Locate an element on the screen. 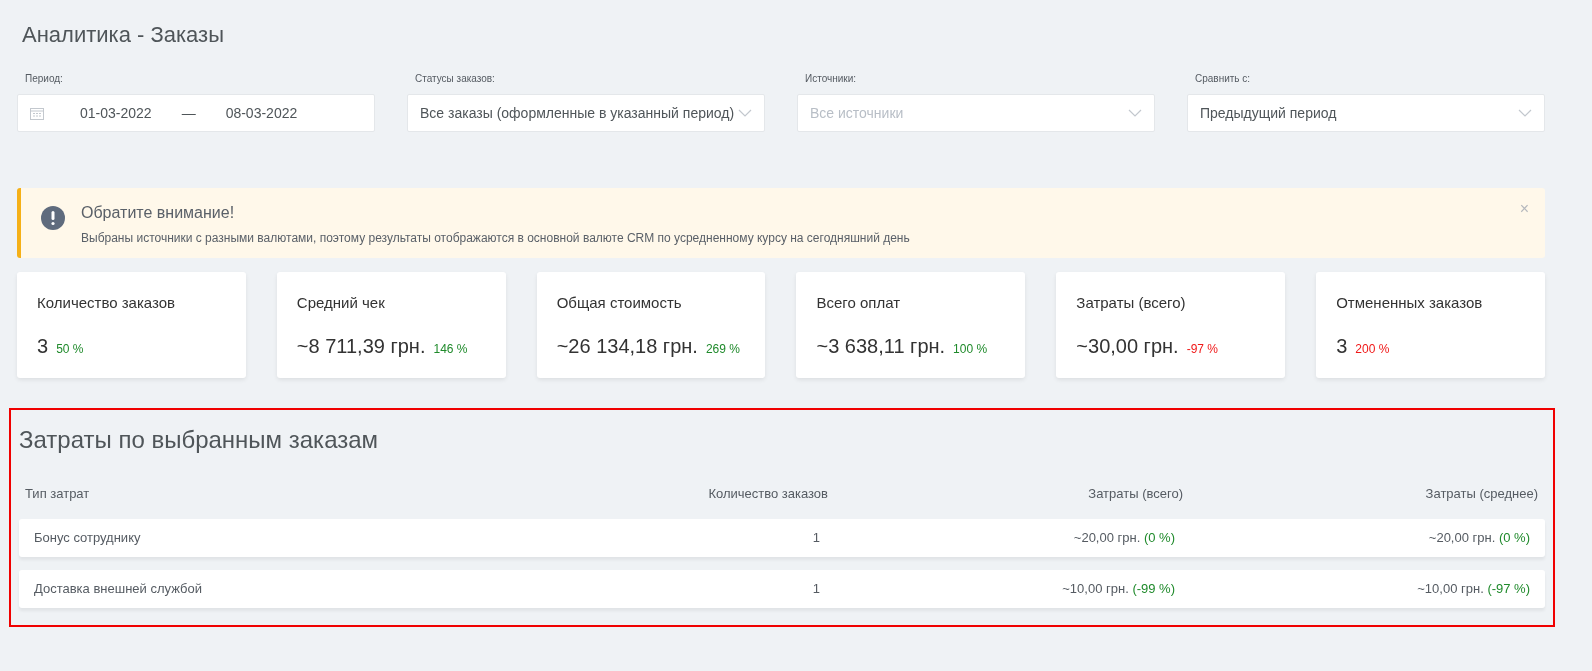 Image resolution: width=1592 pixels, height=671 pixels. date-to: 08-03-2022 is located at coordinates (261, 113).